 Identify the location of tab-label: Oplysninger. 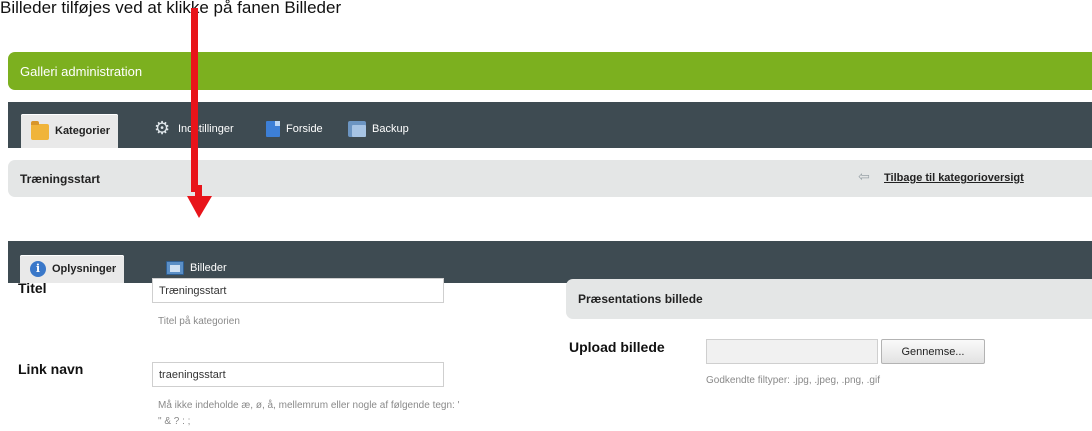
(84, 269).